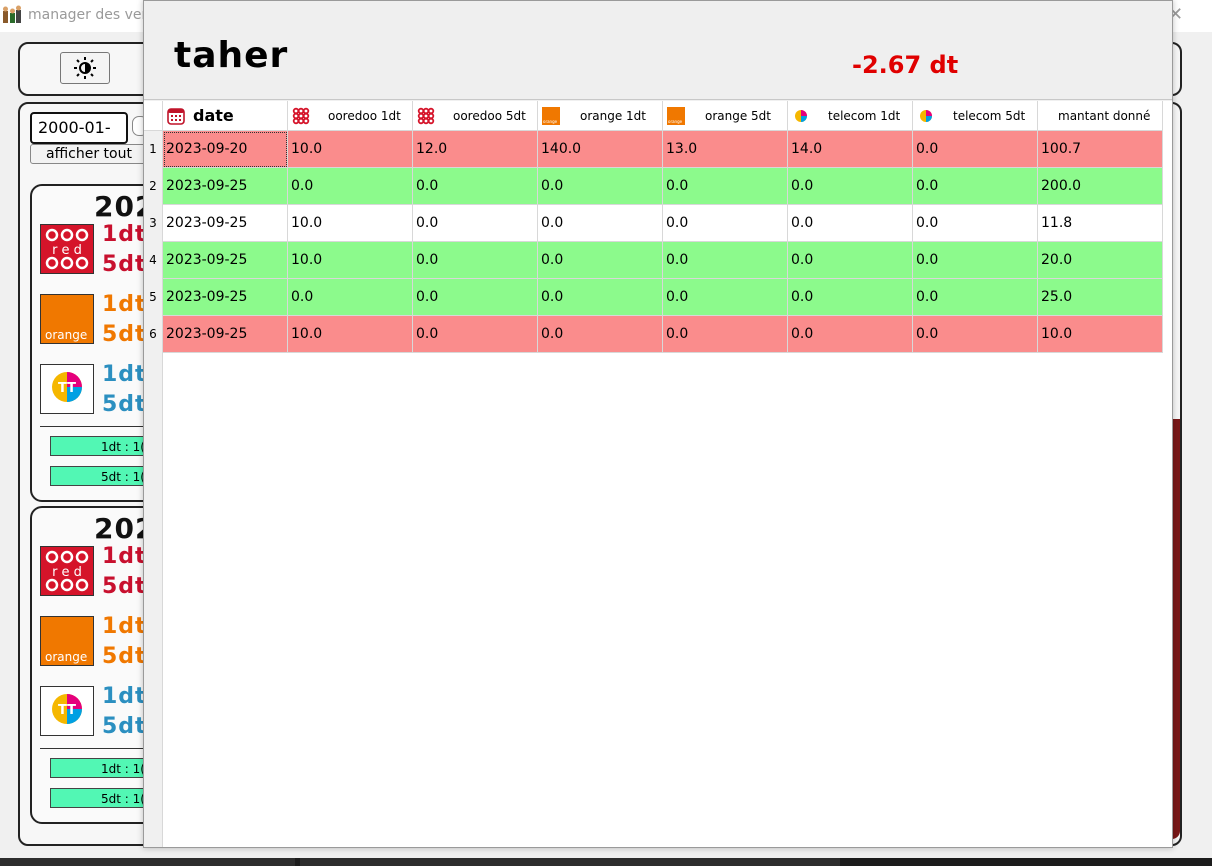  I want to click on dialog-header: taher -2.67 dt, so click(658, 50).